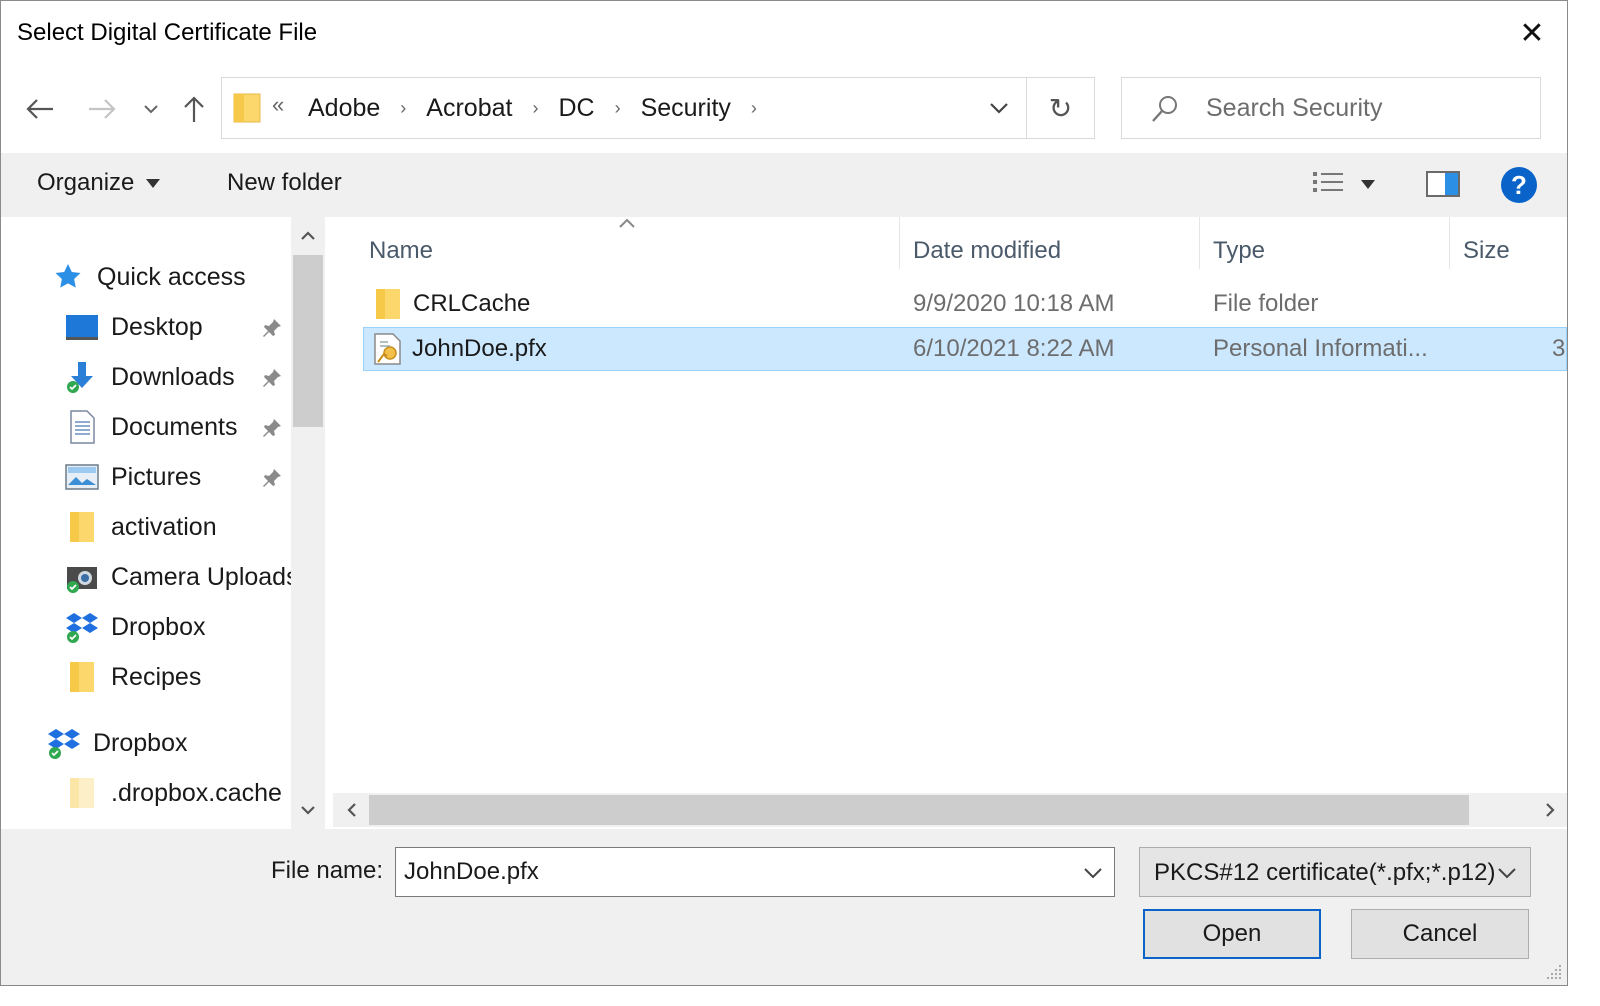  What do you see at coordinates (182, 577) in the screenshot?
I see `nav-item-camera-uploads: Camera Uploads` at bounding box center [182, 577].